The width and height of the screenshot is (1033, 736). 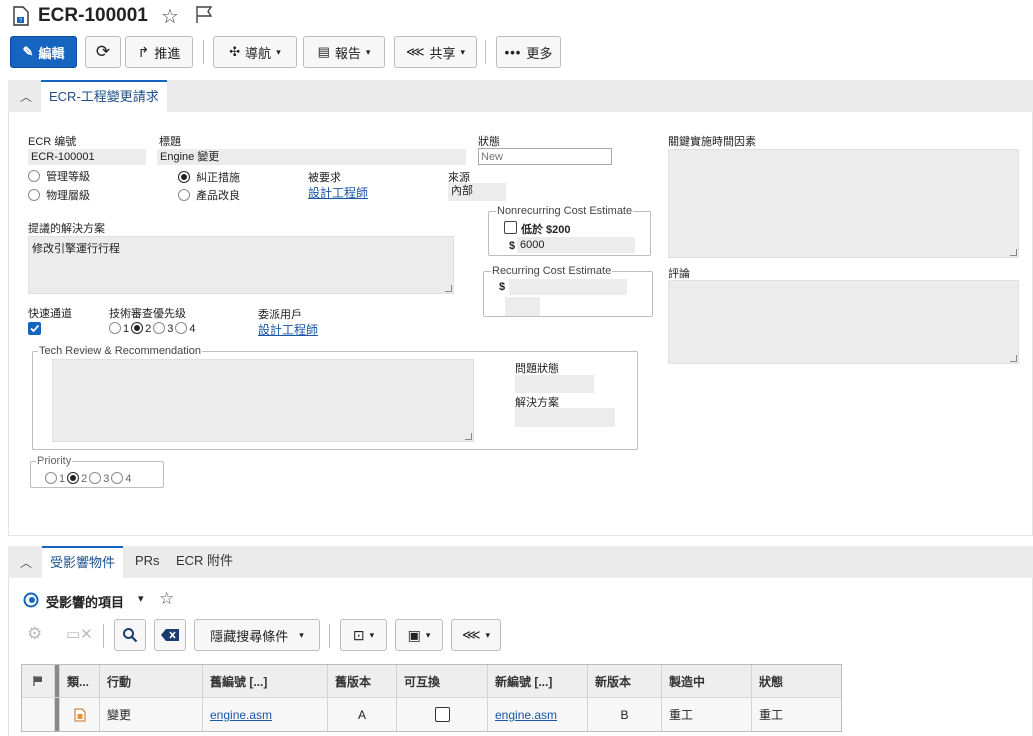 What do you see at coordinates (84, 479) in the screenshot?
I see `priority-option-label: 2` at bounding box center [84, 479].